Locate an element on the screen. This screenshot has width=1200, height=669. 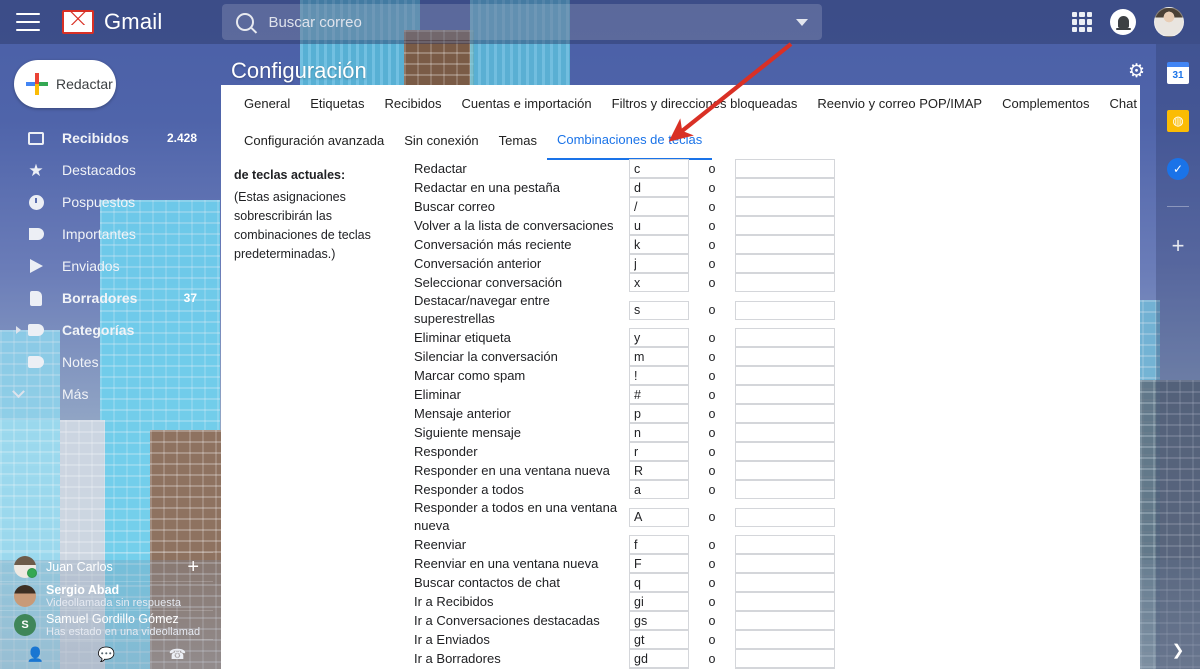
sidebar-item-recibidos: Recibidos 2.428 is located at coordinates (106, 138).